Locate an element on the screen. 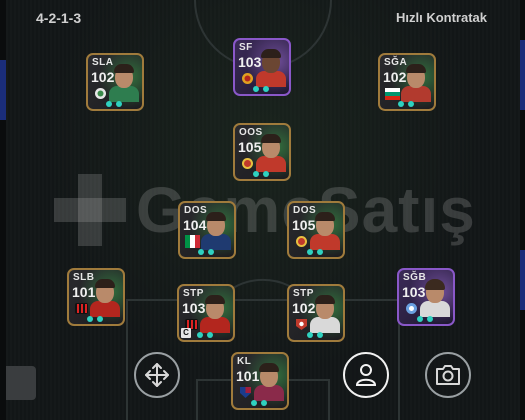 This screenshot has height=420, width=525. player-card-dos-right: DOS 105 is located at coordinates (316, 230).